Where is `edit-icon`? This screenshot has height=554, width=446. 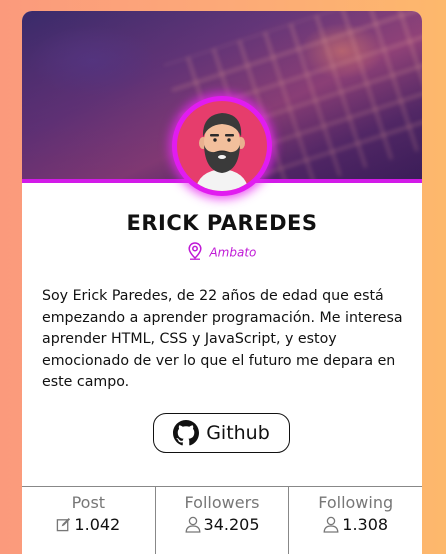 edit-icon is located at coordinates (64, 524).